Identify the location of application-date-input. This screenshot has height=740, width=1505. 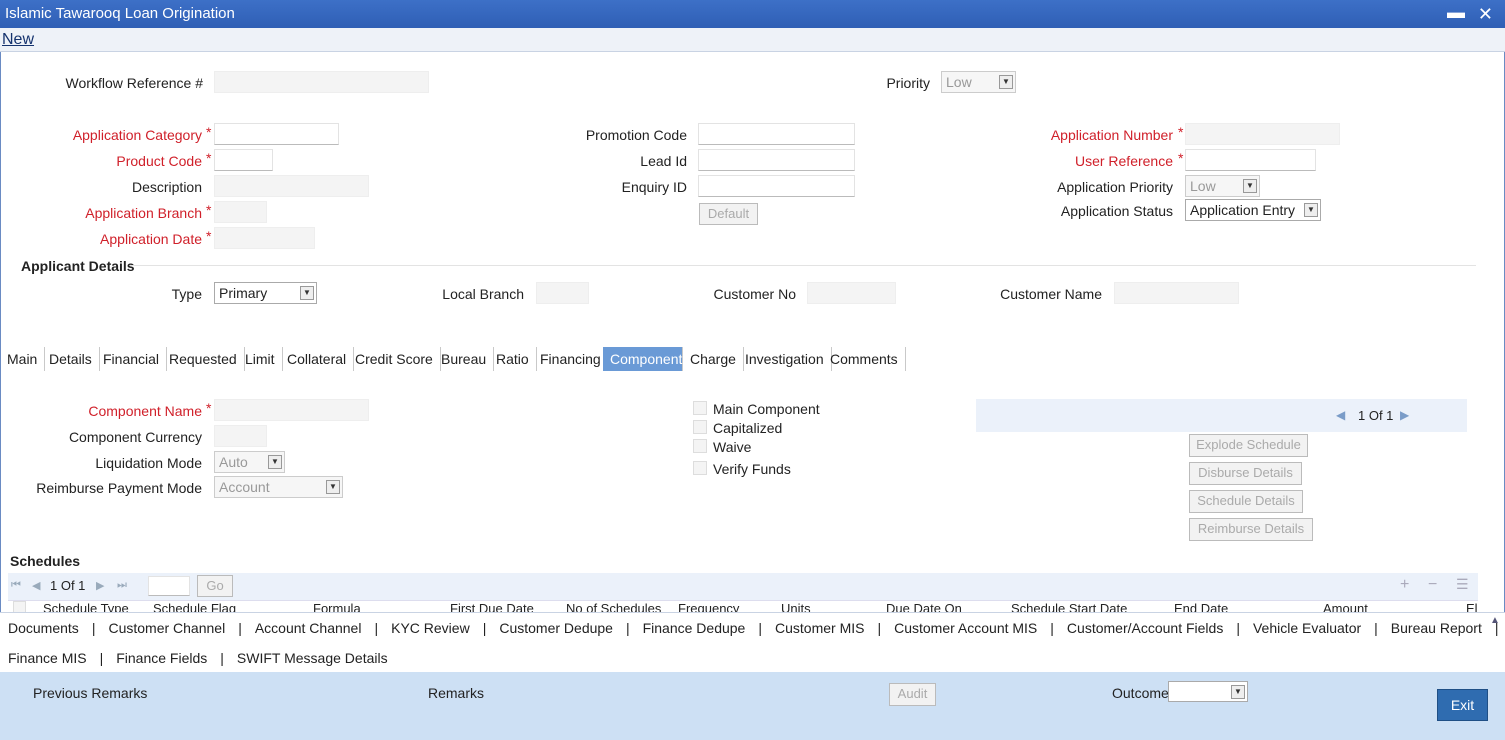
(264, 238).